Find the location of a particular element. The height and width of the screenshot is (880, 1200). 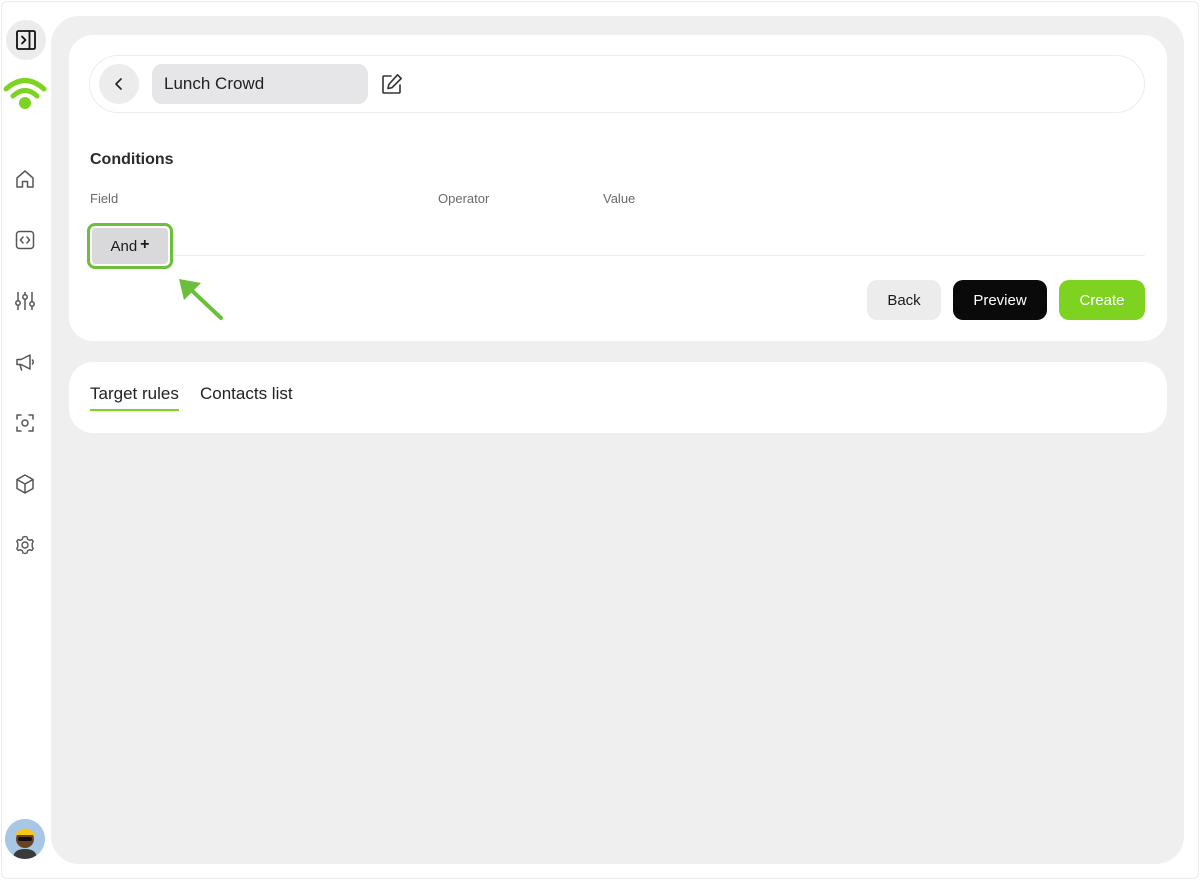

nav-campaigns is located at coordinates (25, 362).